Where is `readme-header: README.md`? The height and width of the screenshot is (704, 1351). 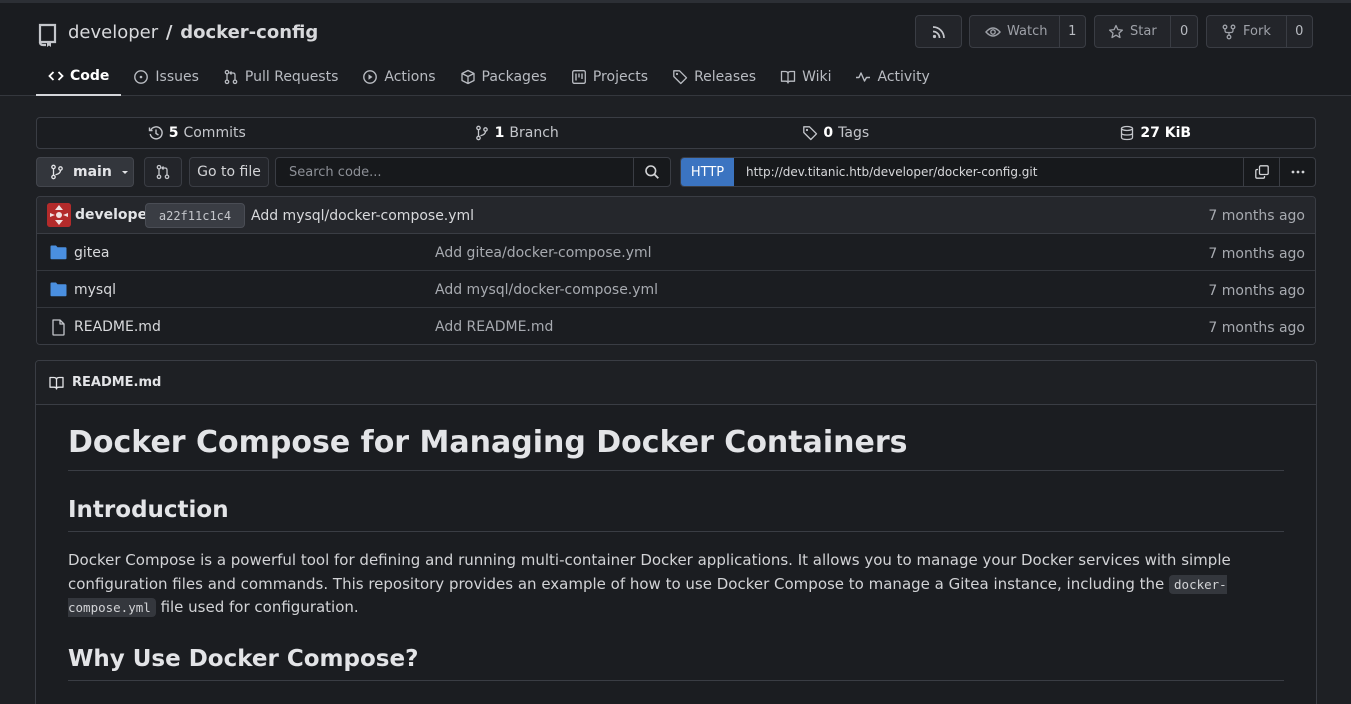 readme-header: README.md is located at coordinates (676, 383).